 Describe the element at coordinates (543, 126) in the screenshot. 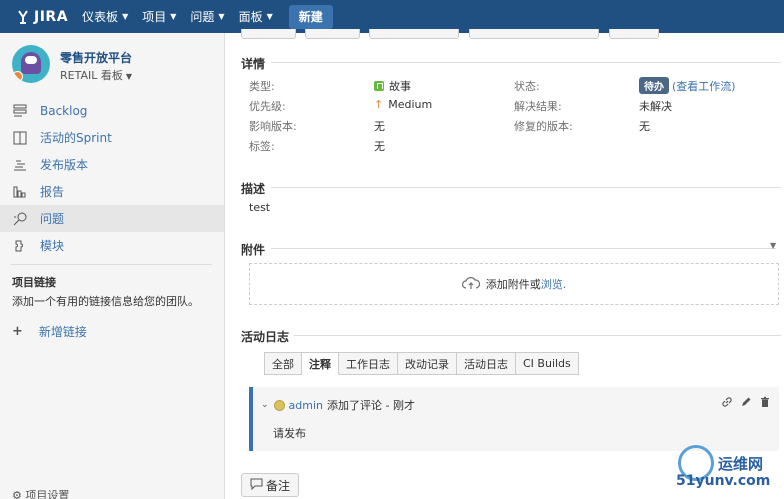

I see `fix-version-label: 修复的版本:` at that location.